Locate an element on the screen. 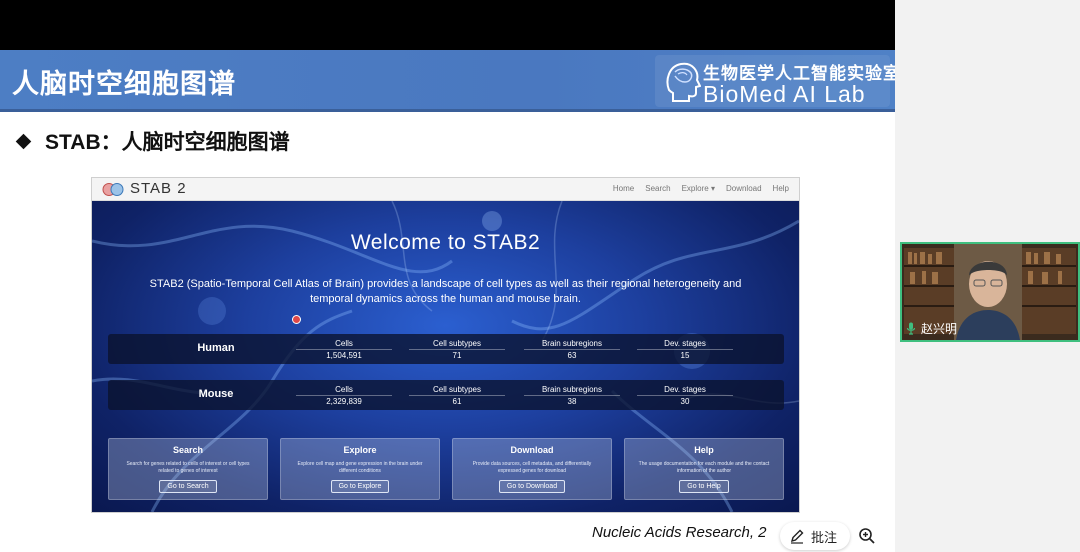  stat-value: 63 is located at coordinates (572, 355).